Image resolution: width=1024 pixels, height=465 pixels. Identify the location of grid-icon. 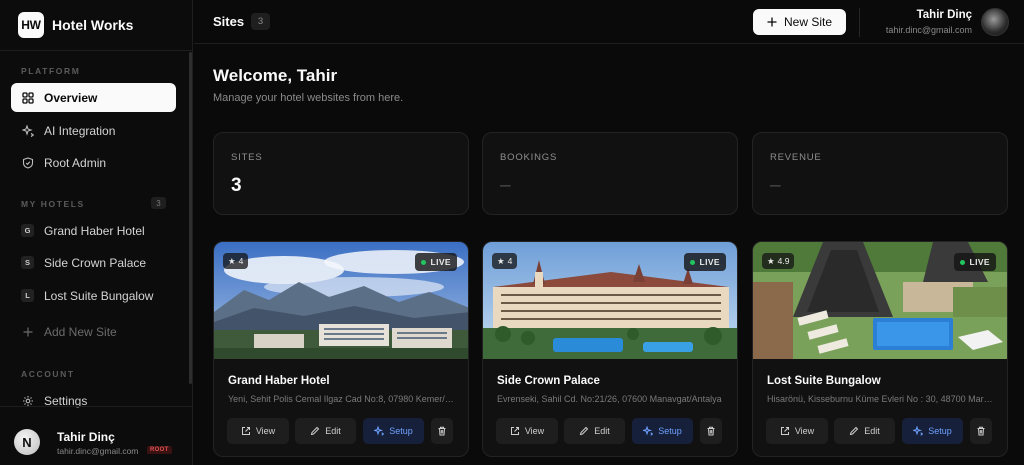
(27, 97).